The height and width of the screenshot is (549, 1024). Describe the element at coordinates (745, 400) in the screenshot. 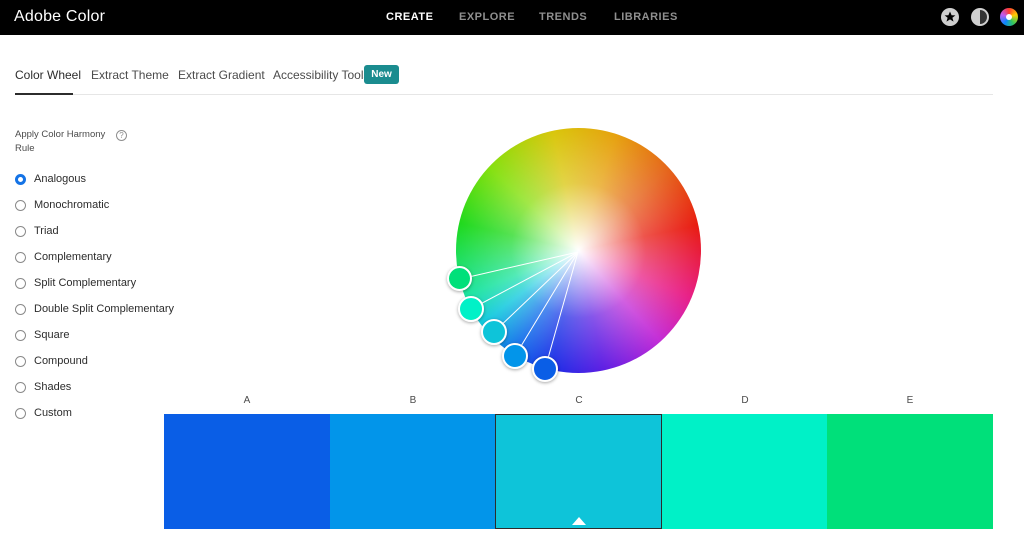

I see `swatch-label-d: D` at that location.